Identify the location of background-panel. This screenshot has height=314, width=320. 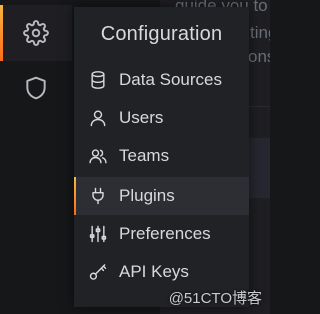
(259, 168).